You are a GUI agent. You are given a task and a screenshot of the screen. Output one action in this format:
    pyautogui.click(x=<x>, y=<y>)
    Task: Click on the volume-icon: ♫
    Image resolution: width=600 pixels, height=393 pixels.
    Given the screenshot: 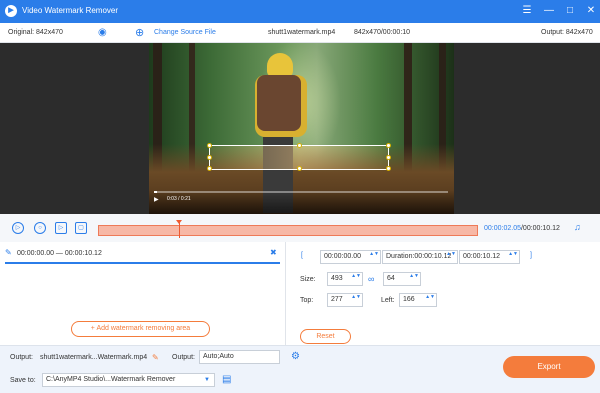 What is the action you would take?
    pyautogui.click(x=577, y=227)
    